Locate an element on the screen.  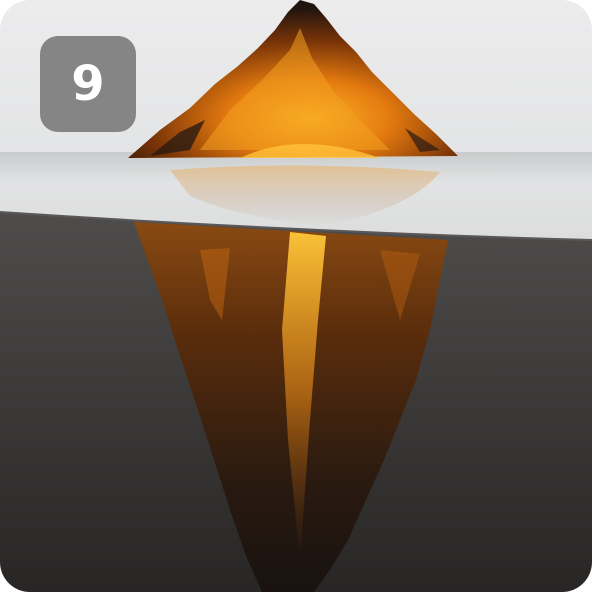
step-number: 9 is located at coordinates (88, 84).